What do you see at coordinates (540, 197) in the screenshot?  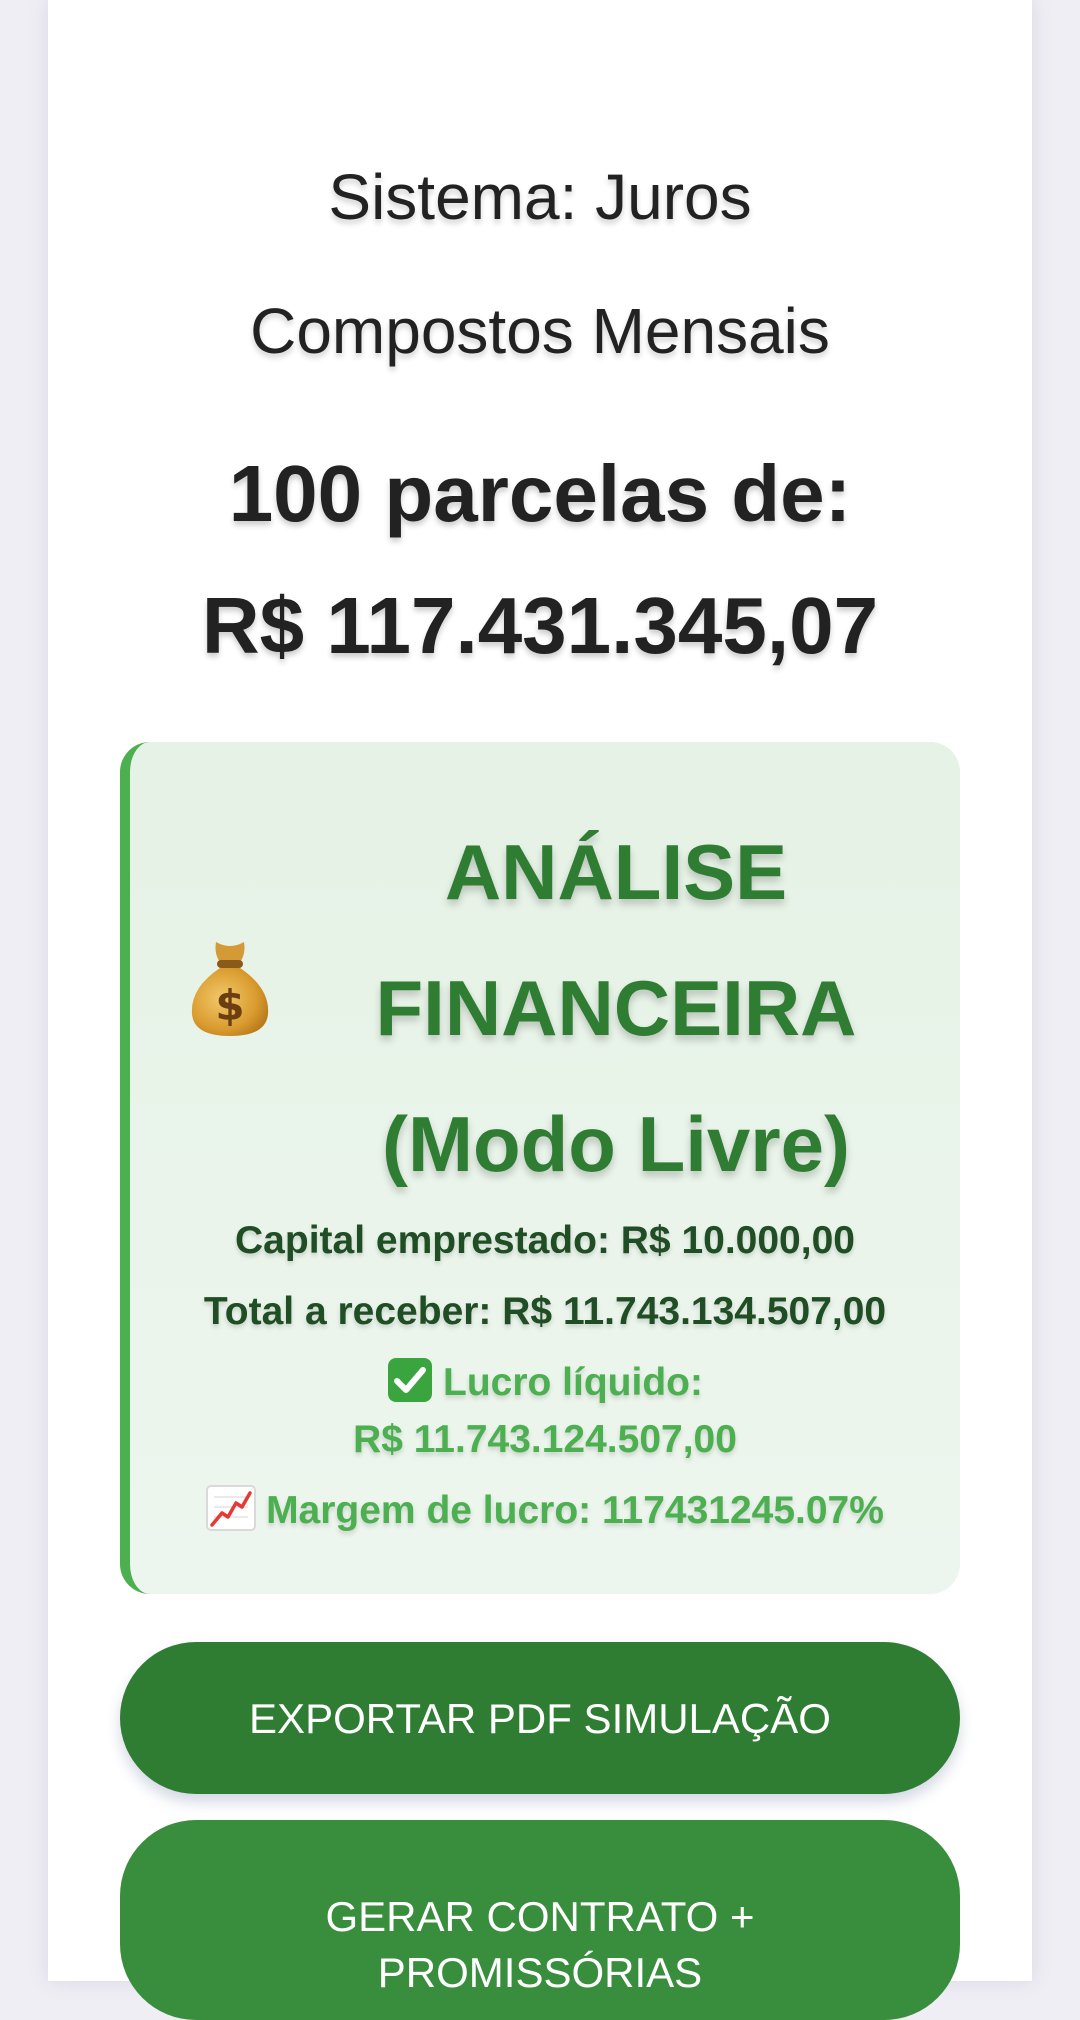 I see `system-title-line1: Sistema: Juros` at bounding box center [540, 197].